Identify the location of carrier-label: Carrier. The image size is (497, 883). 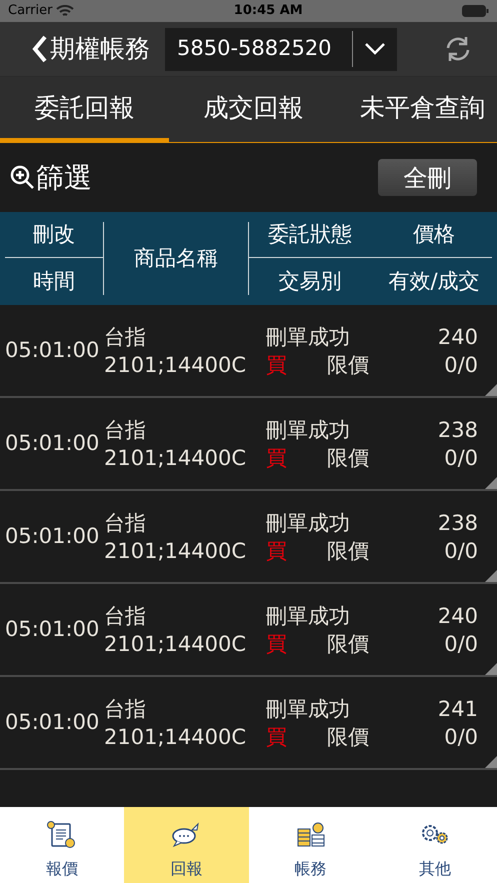
(30, 11).